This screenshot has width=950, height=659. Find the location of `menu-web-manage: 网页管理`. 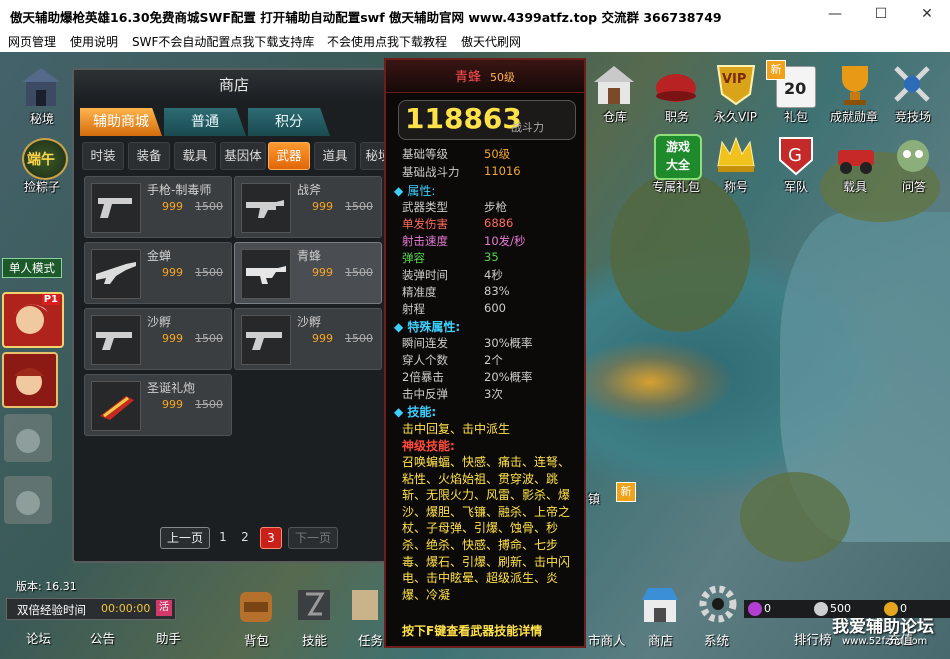

menu-web-manage: 网页管理 is located at coordinates (32, 41).